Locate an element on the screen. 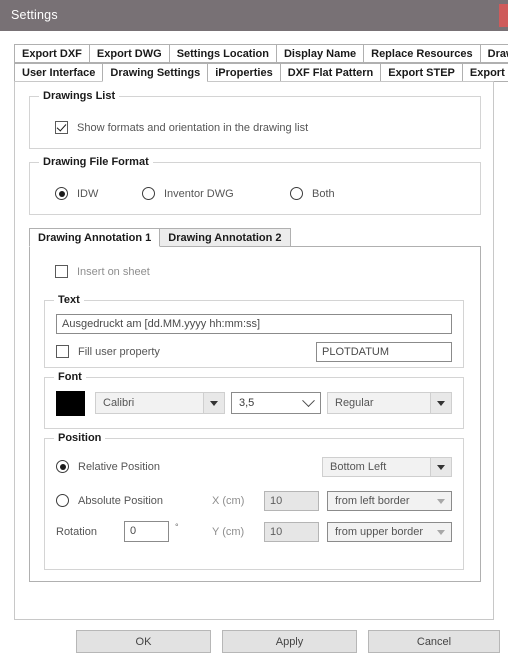 This screenshot has width=508, height=660. font-family-combo: Calibri is located at coordinates (160, 403).